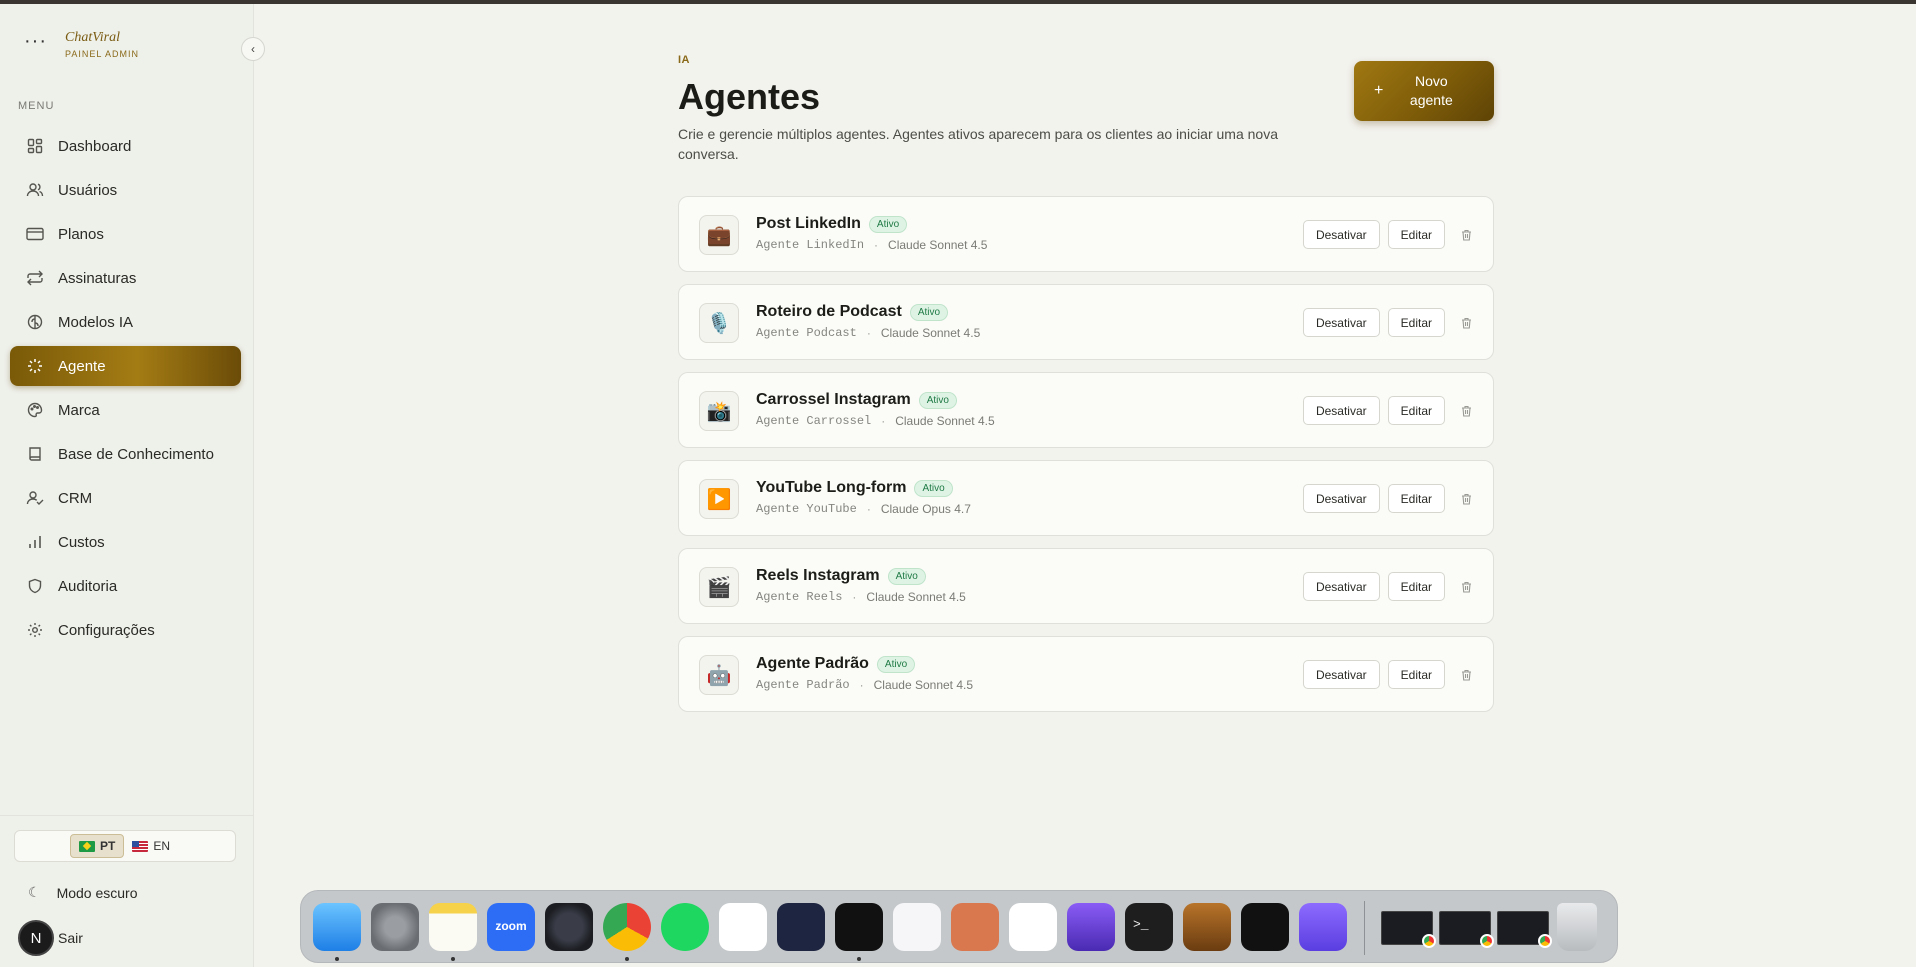 This screenshot has height=967, width=1916. What do you see at coordinates (79, 410) in the screenshot?
I see `sidebar-item-label: Marca` at bounding box center [79, 410].